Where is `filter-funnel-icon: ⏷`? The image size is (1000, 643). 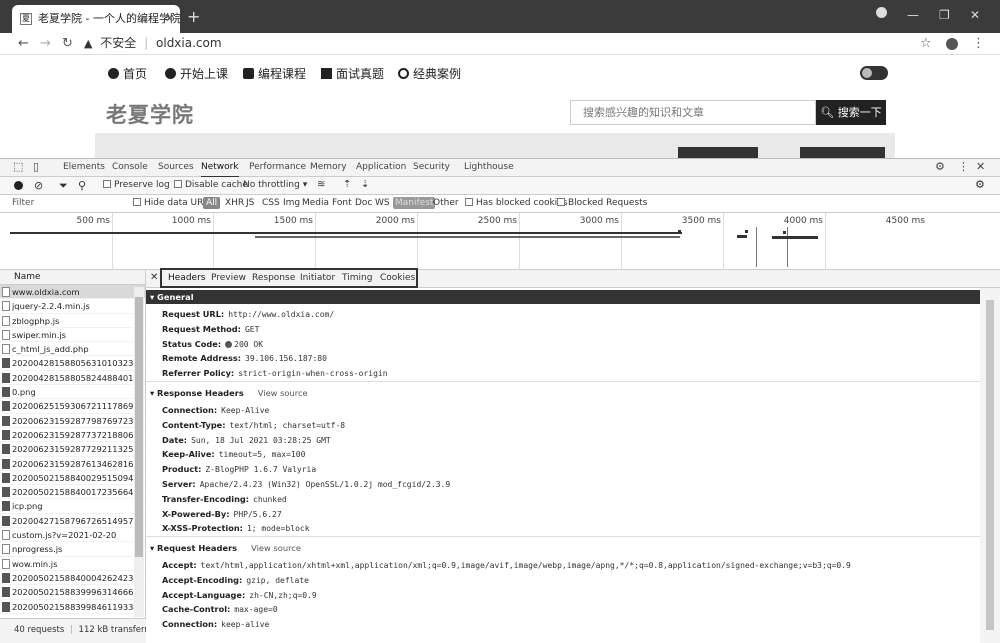 filter-funnel-icon: ⏷ is located at coordinates (63, 186).